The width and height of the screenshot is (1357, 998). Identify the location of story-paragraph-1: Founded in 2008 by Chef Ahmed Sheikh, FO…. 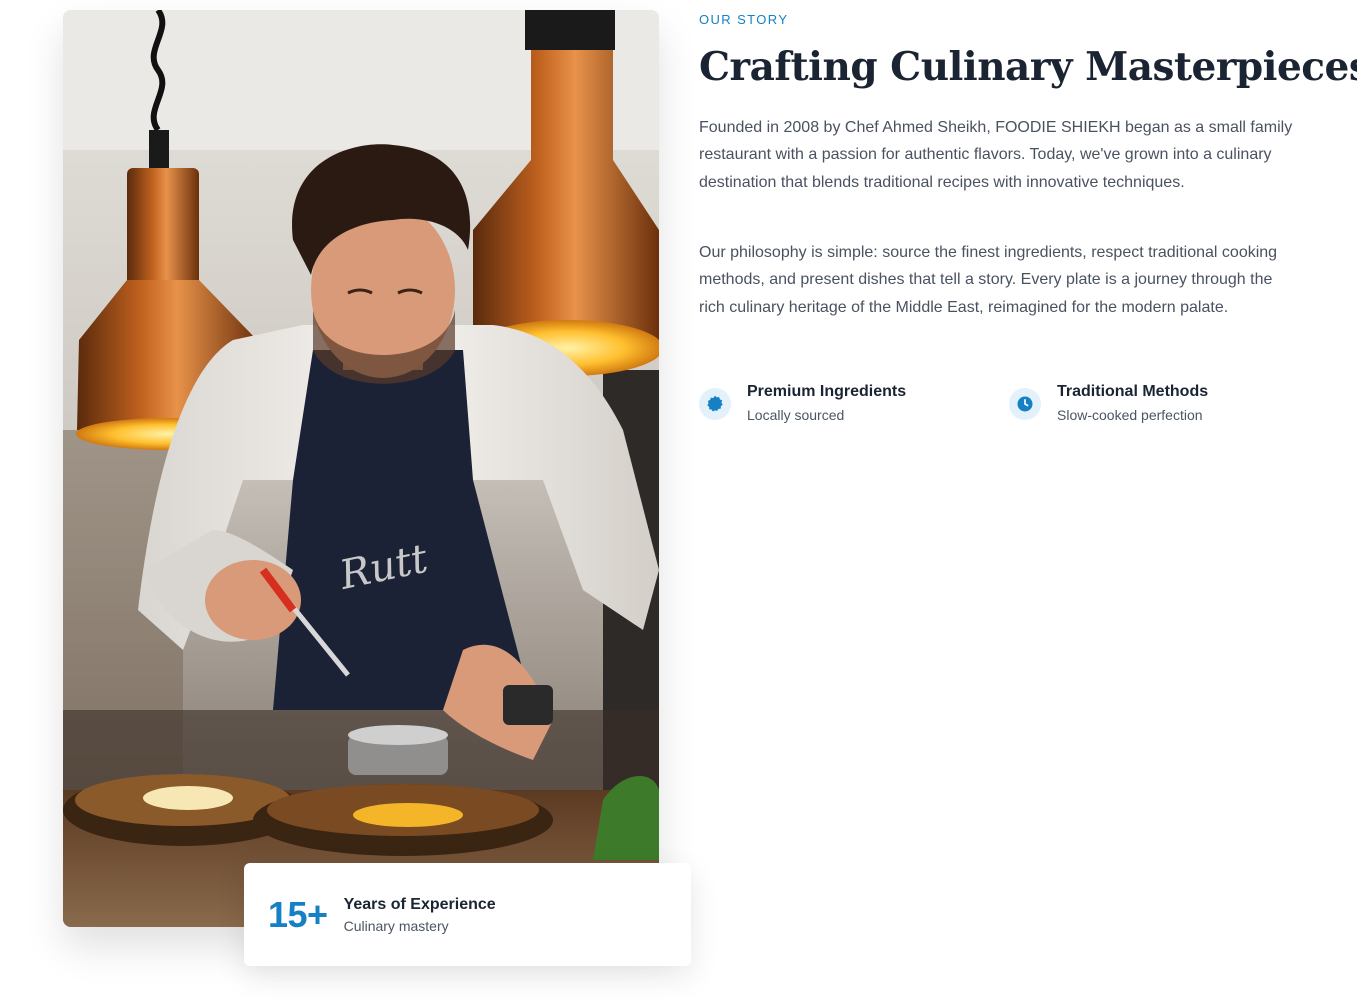
(996, 155).